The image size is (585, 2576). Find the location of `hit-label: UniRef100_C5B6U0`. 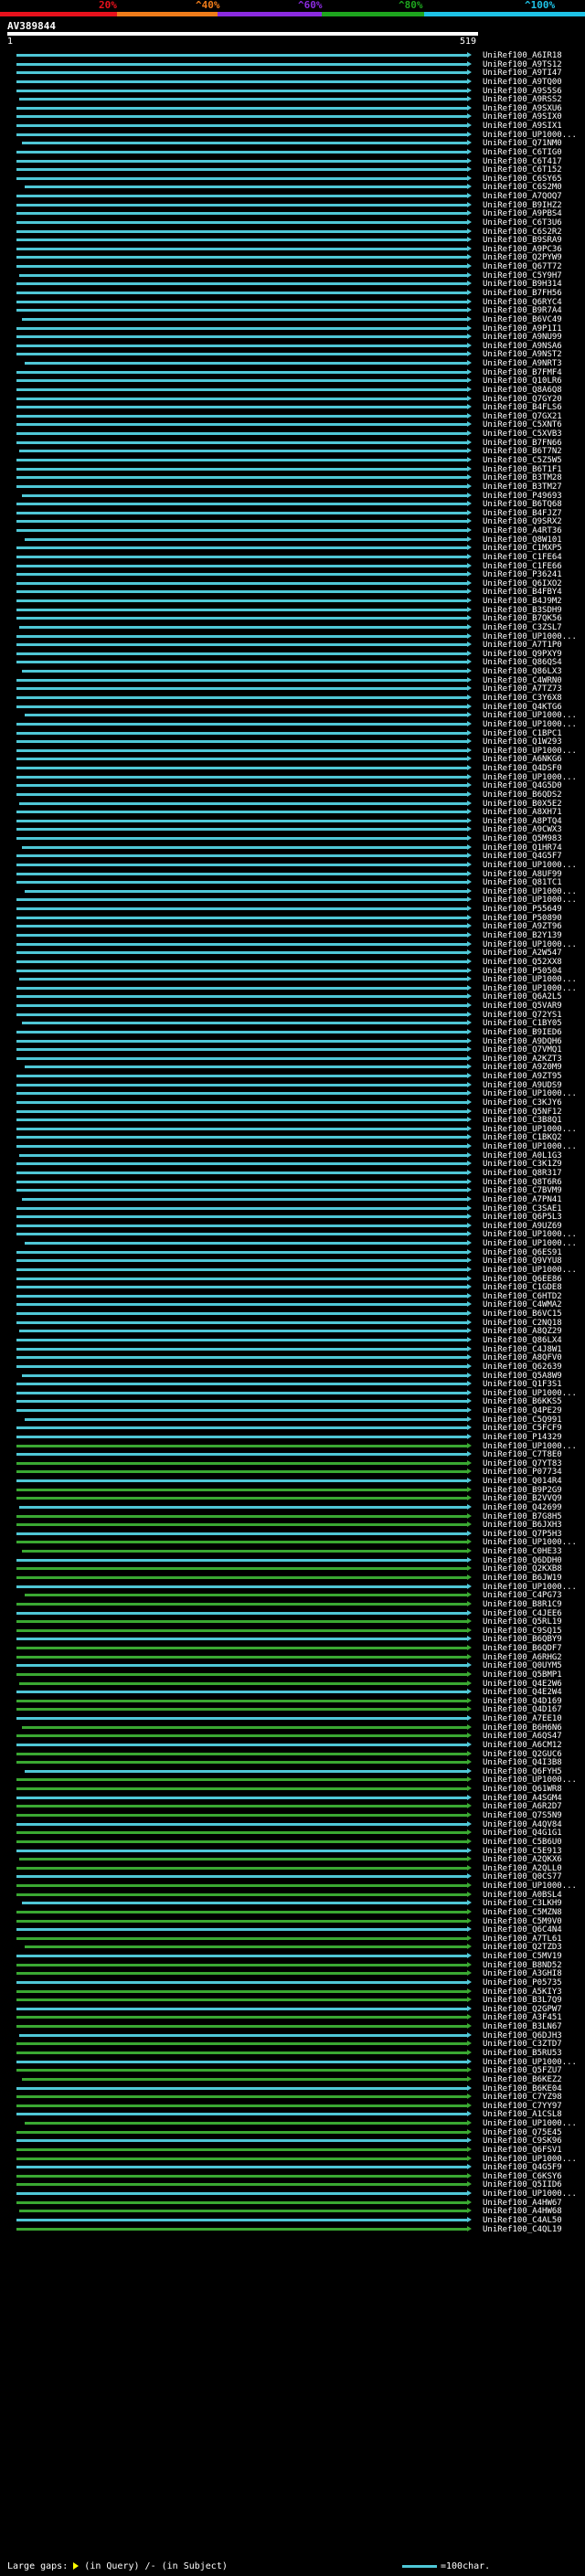

hit-label: UniRef100_C5B6U0 is located at coordinates (522, 1842).